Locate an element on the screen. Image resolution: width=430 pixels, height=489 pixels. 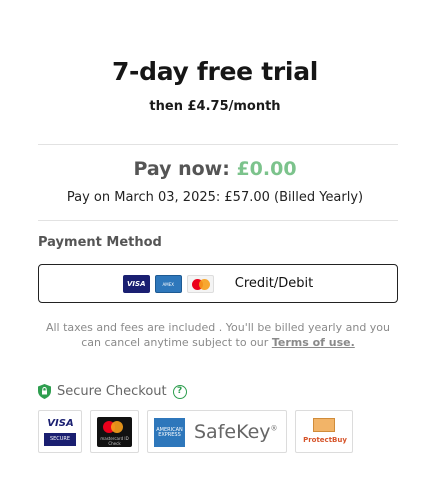
mastercard-logo-icon: mastercard ID Check is located at coordinates (114, 432).